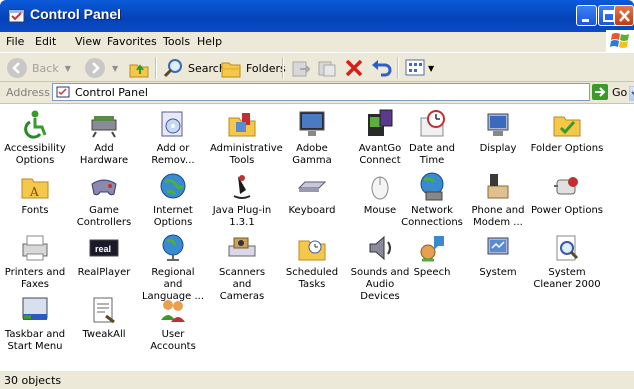 The image size is (634, 389). Describe the element at coordinates (104, 127) in the screenshot. I see `add-hardware-icon` at that location.